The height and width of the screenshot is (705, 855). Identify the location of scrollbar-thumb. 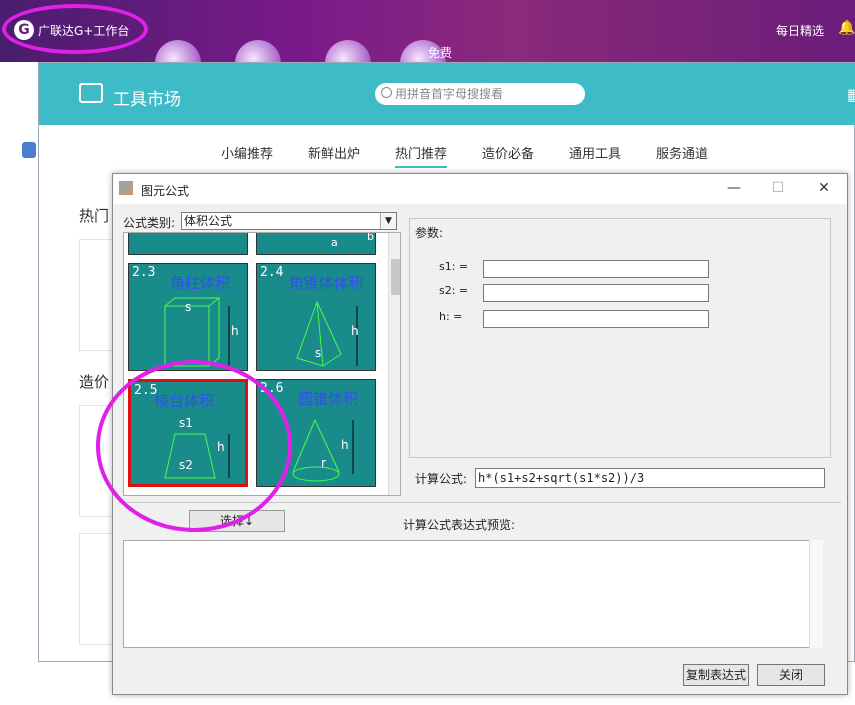
(395, 277).